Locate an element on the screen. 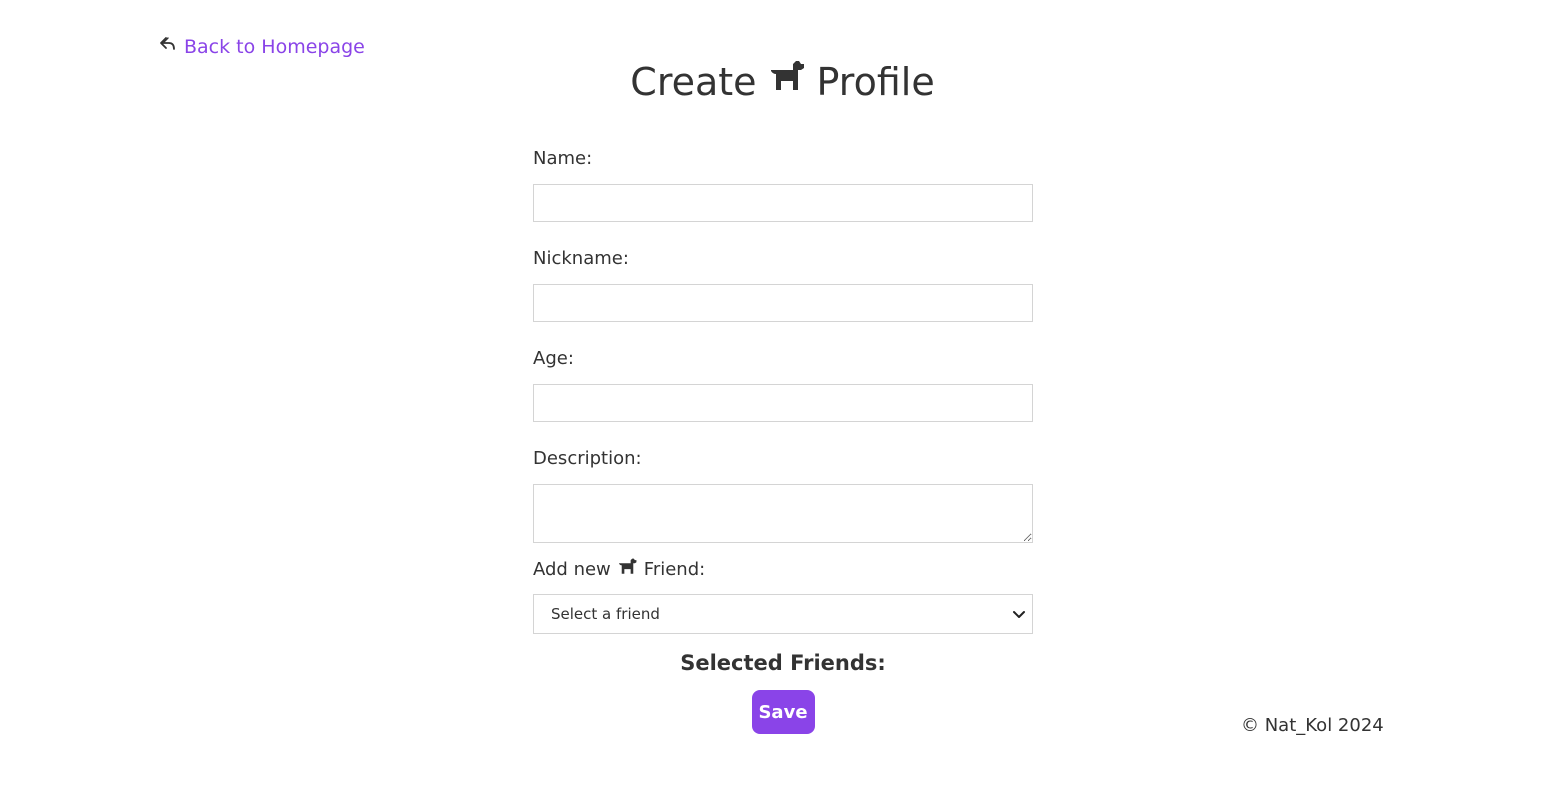 This screenshot has width=1547, height=807. nickname-input is located at coordinates (783, 303).